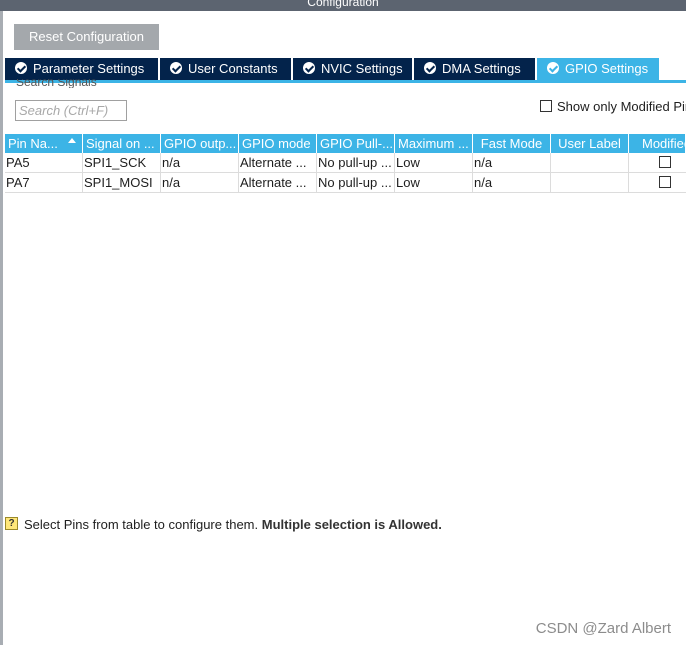 This screenshot has height=645, width=686. What do you see at coordinates (663, 143) in the screenshot?
I see `column-header-label: Modified` at bounding box center [663, 143].